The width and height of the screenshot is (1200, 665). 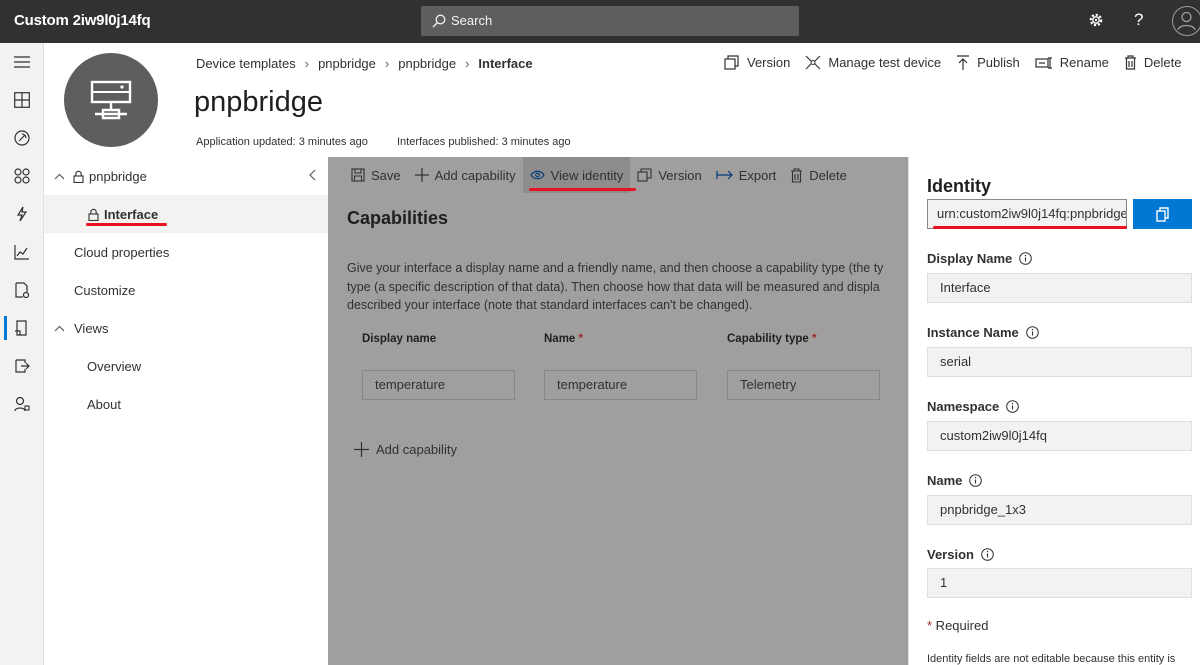 What do you see at coordinates (960, 554) in the screenshot?
I see `version-label: Version` at bounding box center [960, 554].